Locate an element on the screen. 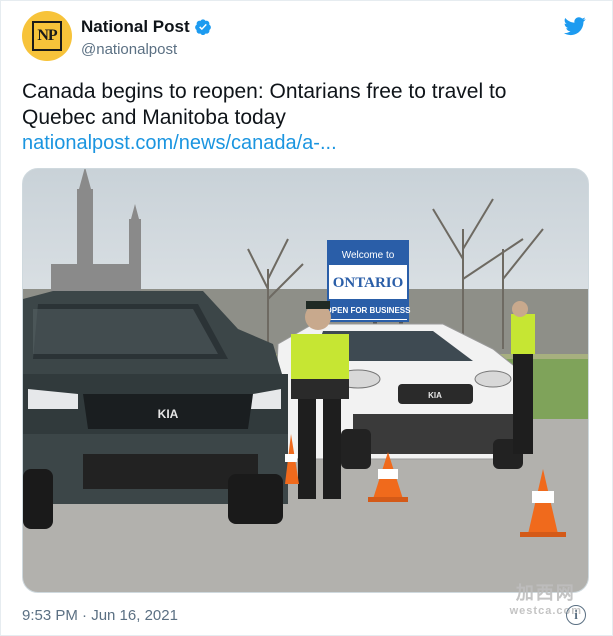  avatar-logo: NP is located at coordinates (47, 36).